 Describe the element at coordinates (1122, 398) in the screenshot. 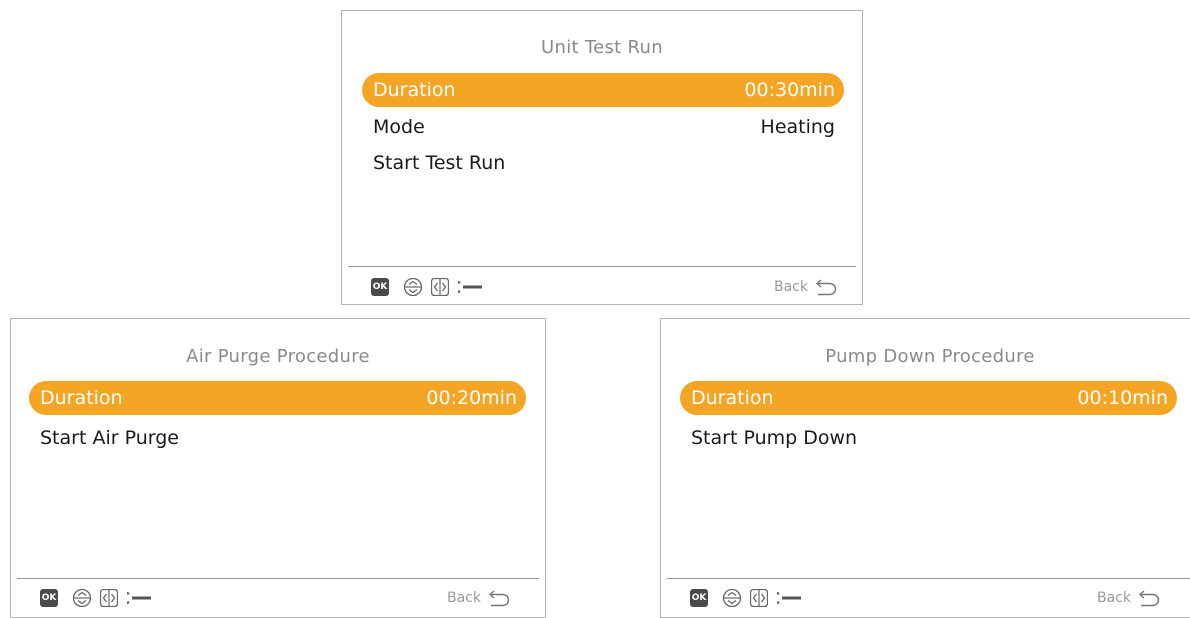

I see `menu-item-value: 00:10min` at that location.